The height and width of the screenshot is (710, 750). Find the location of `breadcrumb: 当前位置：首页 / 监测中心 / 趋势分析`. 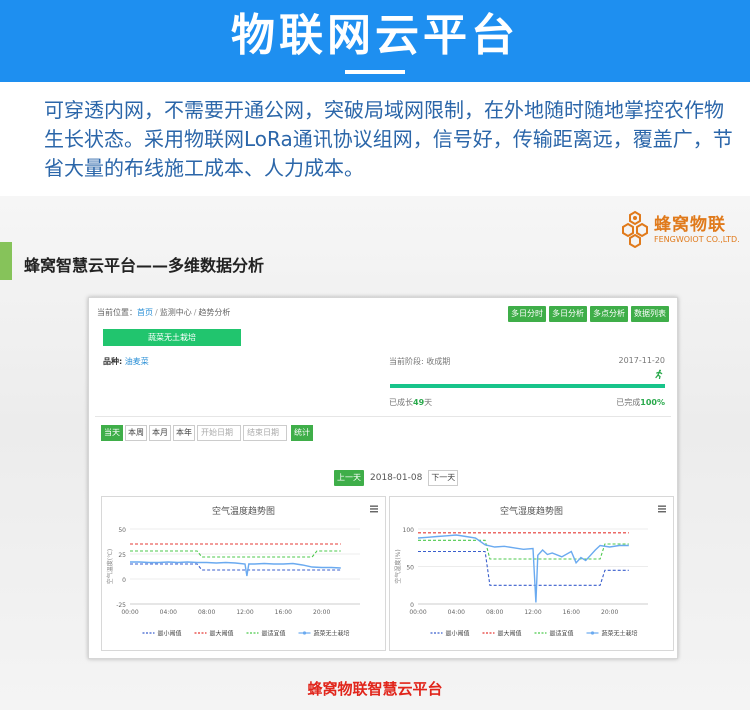

breadcrumb: 当前位置：首页 / 监测中心 / 趋势分析 is located at coordinates (163, 312).